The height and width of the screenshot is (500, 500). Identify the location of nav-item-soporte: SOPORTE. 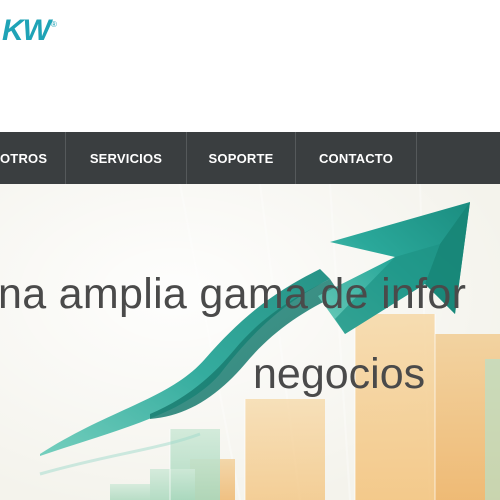
(241, 158).